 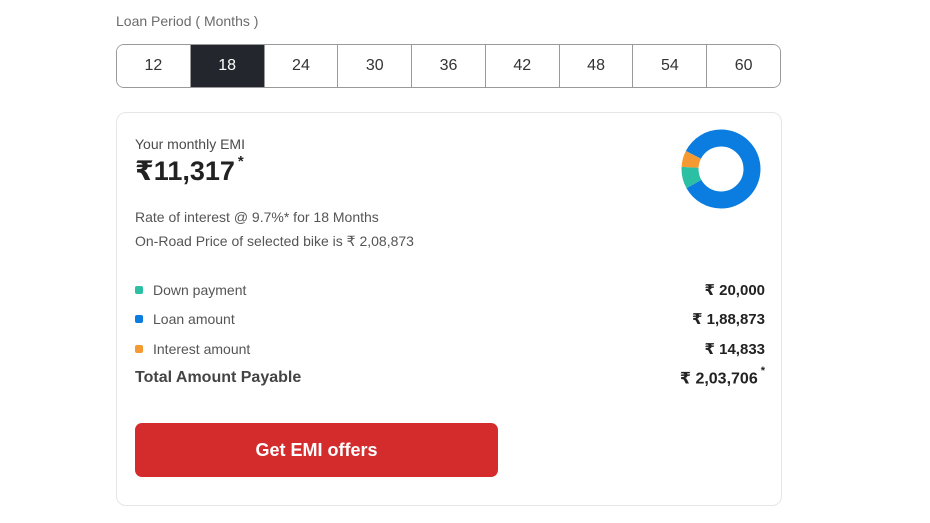 I want to click on period-option-36: 36, so click(x=449, y=66).